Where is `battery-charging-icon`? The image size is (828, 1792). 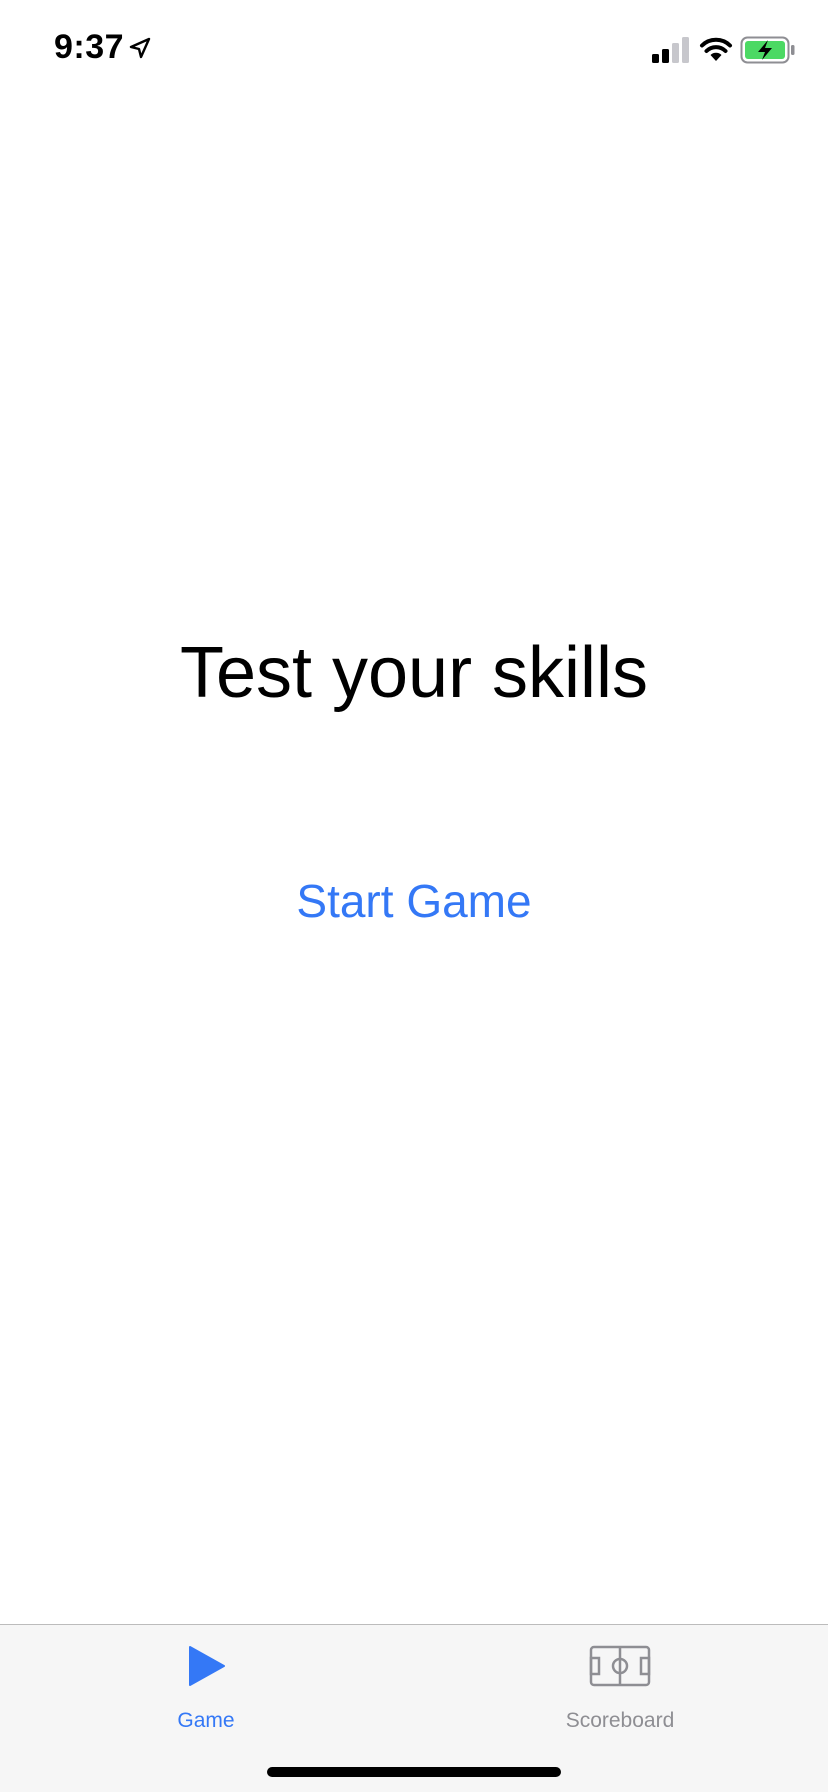 battery-charging-icon is located at coordinates (767, 50).